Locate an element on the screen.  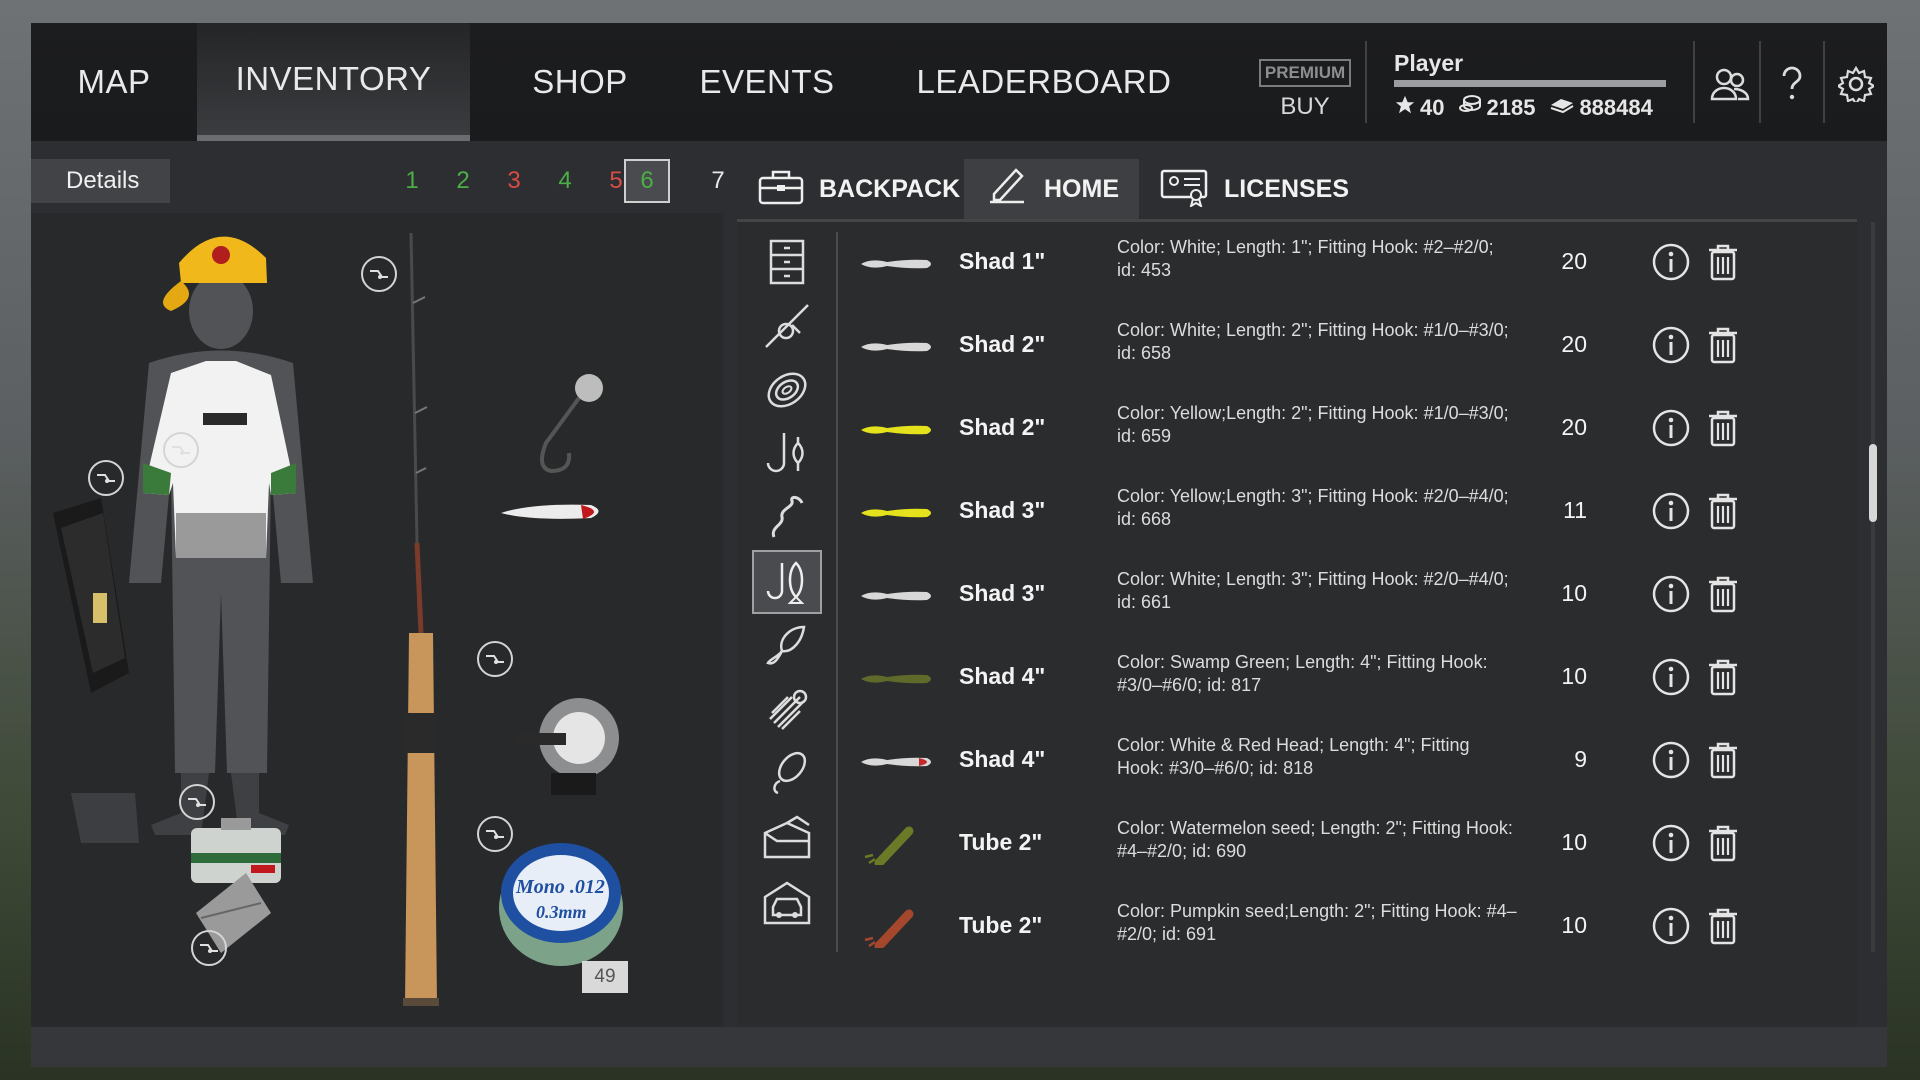
slot-rod-badge is located at coordinates (379, 274).